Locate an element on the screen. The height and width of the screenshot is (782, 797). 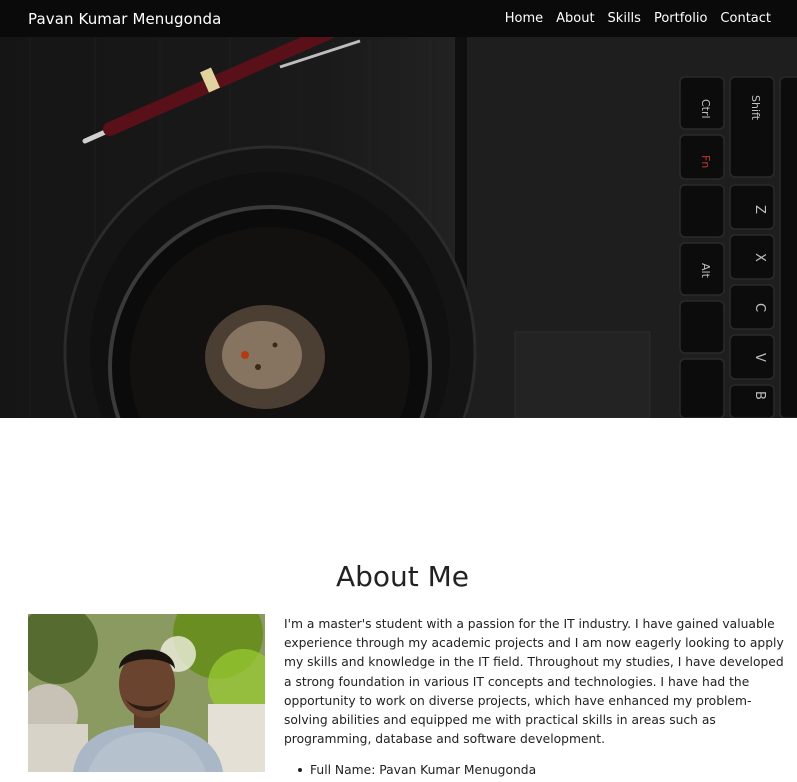
brand-link: Pavan Kumar Menugonda is located at coordinates (124, 19).